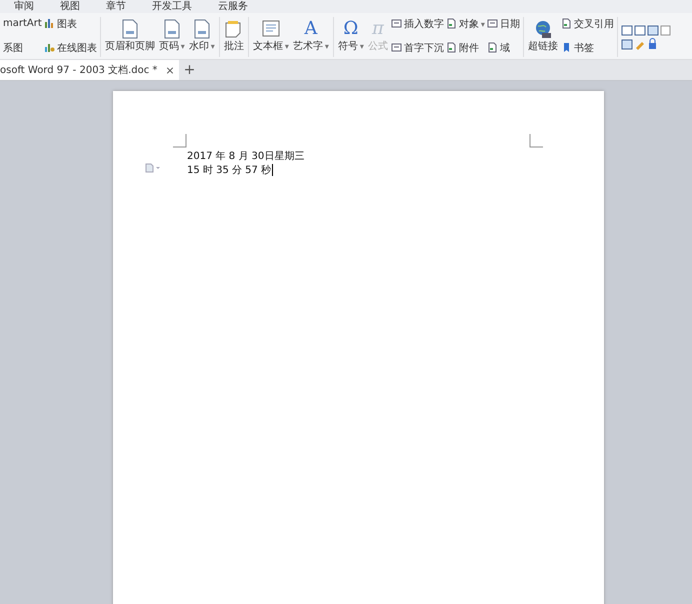 The width and height of the screenshot is (692, 604). Describe the element at coordinates (465, 23) in the screenshot. I see `ribbon-button: 对象 ▾` at that location.